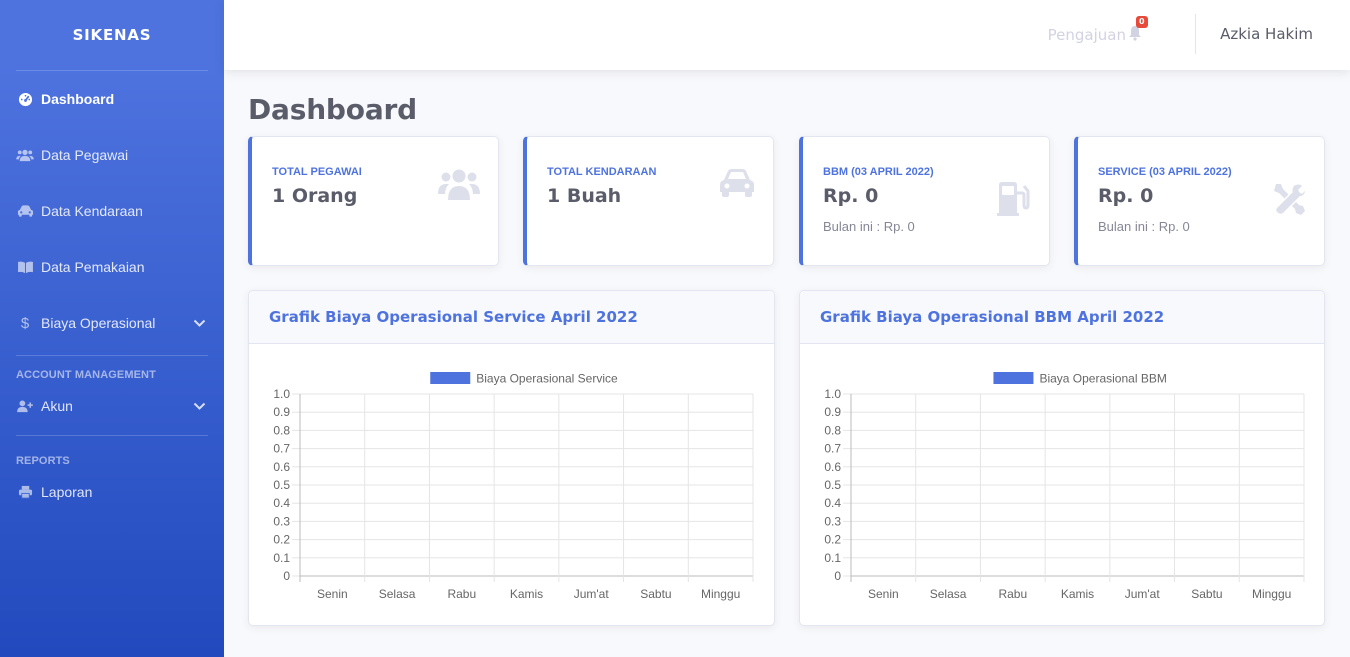 The width and height of the screenshot is (1350, 657). What do you see at coordinates (1266, 34) in the screenshot?
I see `user-menu: Azkia Hakim` at bounding box center [1266, 34].